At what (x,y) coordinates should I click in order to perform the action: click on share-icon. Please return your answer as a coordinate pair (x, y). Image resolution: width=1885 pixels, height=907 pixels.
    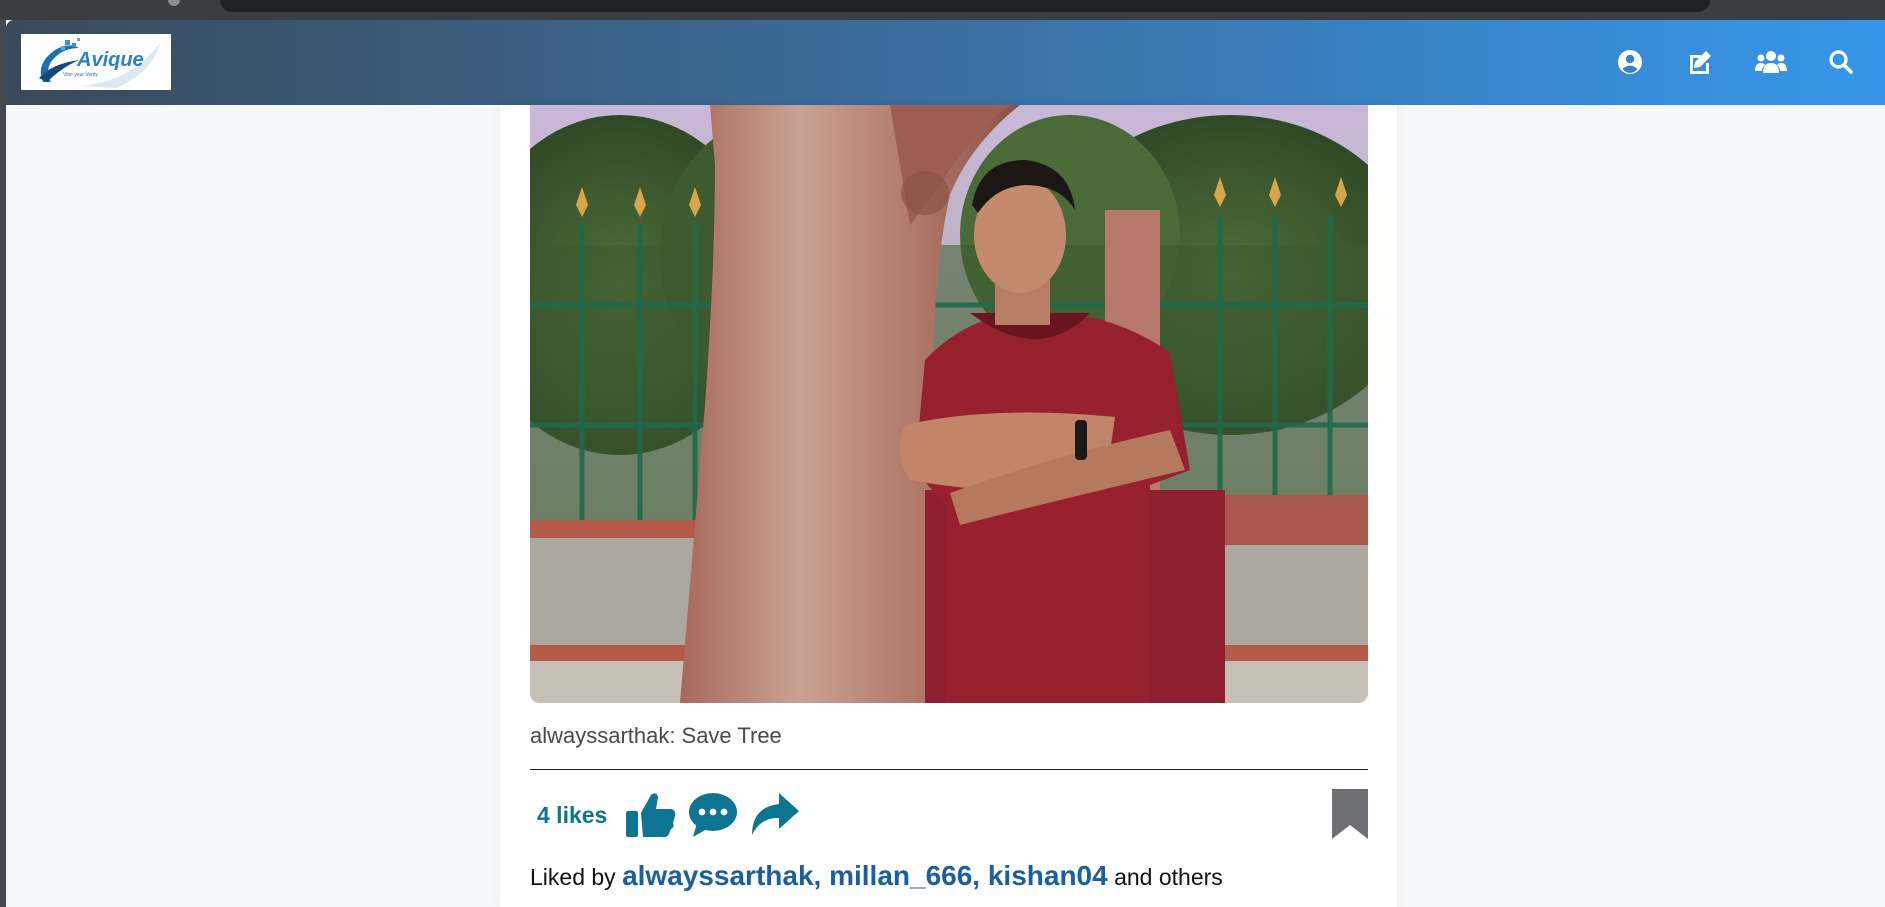
    Looking at the image, I should click on (775, 817).